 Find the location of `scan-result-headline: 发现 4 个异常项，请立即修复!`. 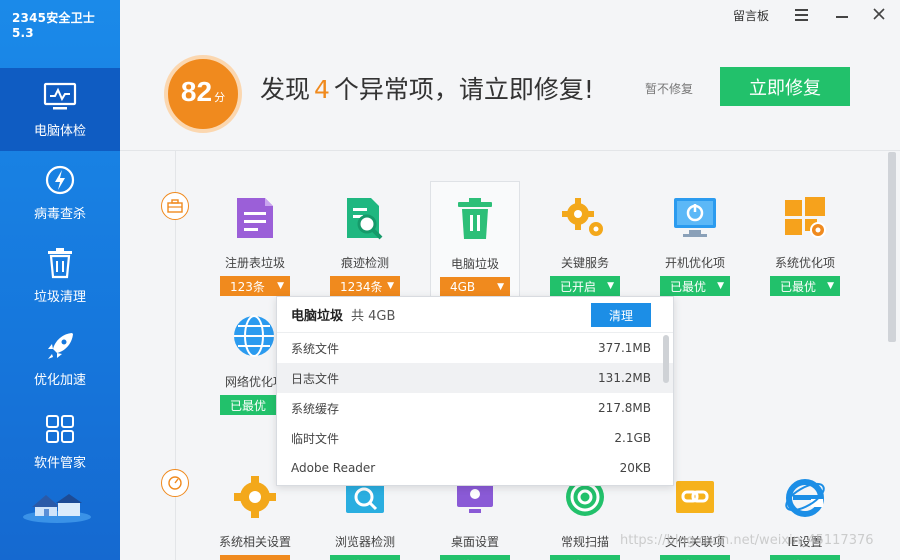

scan-result-headline: 发现 4 个异常项，请立即修复! is located at coordinates (427, 88).